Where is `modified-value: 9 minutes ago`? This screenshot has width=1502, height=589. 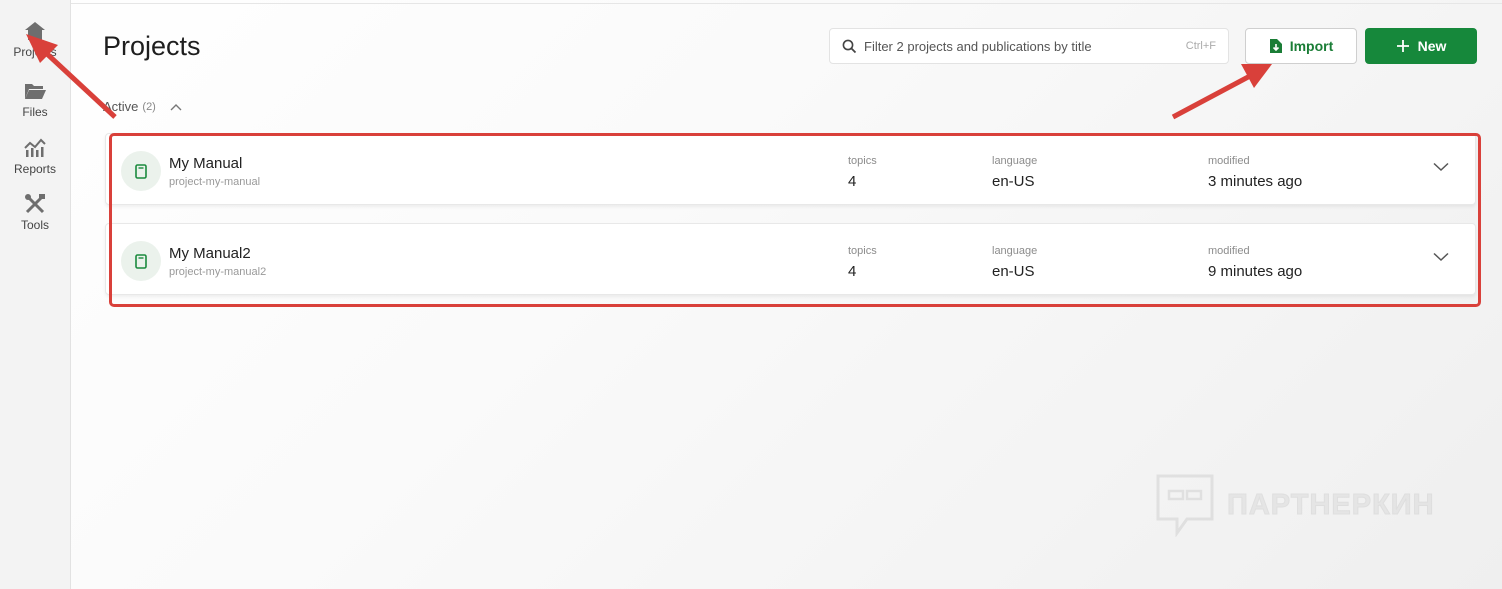 modified-value: 9 minutes ago is located at coordinates (1255, 271).